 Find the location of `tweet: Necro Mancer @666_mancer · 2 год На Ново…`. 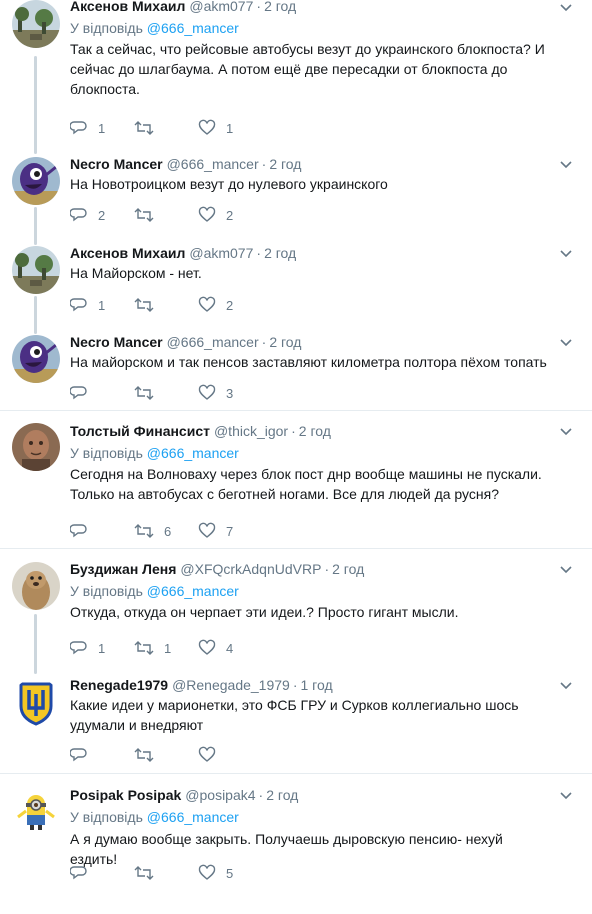

tweet: Necro Mancer @666_mancer · 2 год На Ново… is located at coordinates (296, 174).